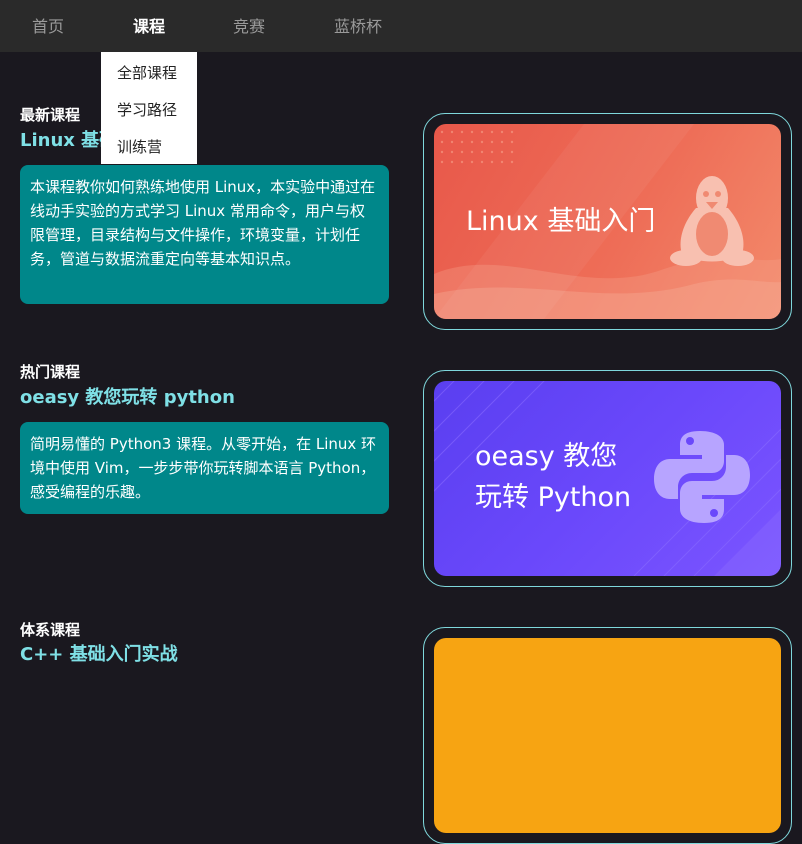 The height and width of the screenshot is (844, 802). Describe the element at coordinates (358, 26) in the screenshot. I see `nav-item-lanqiao: 蓝桥杯` at that location.